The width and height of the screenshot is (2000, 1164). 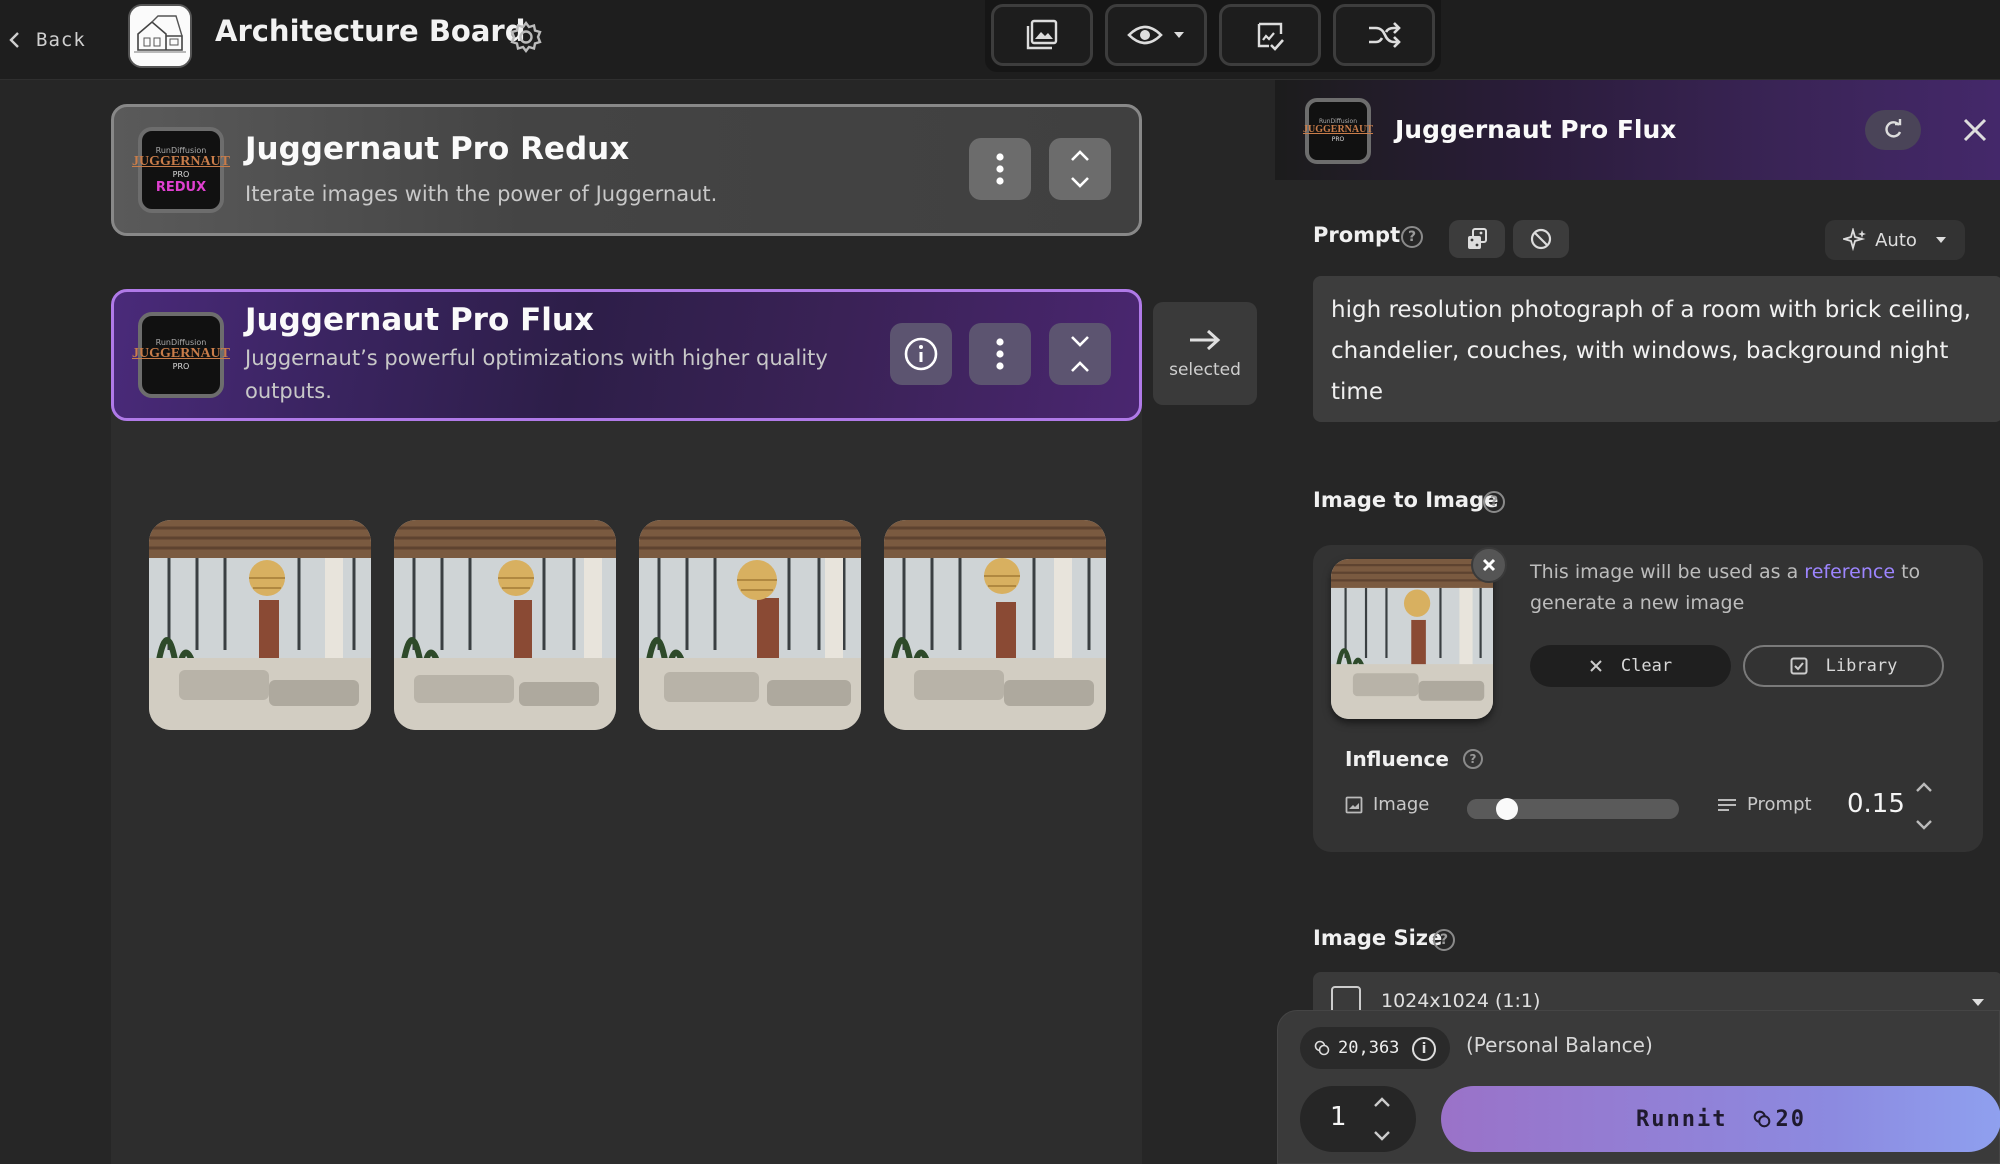 I want to click on image-size-value: 1024x1024 (1:1), so click(x=1461, y=1001).